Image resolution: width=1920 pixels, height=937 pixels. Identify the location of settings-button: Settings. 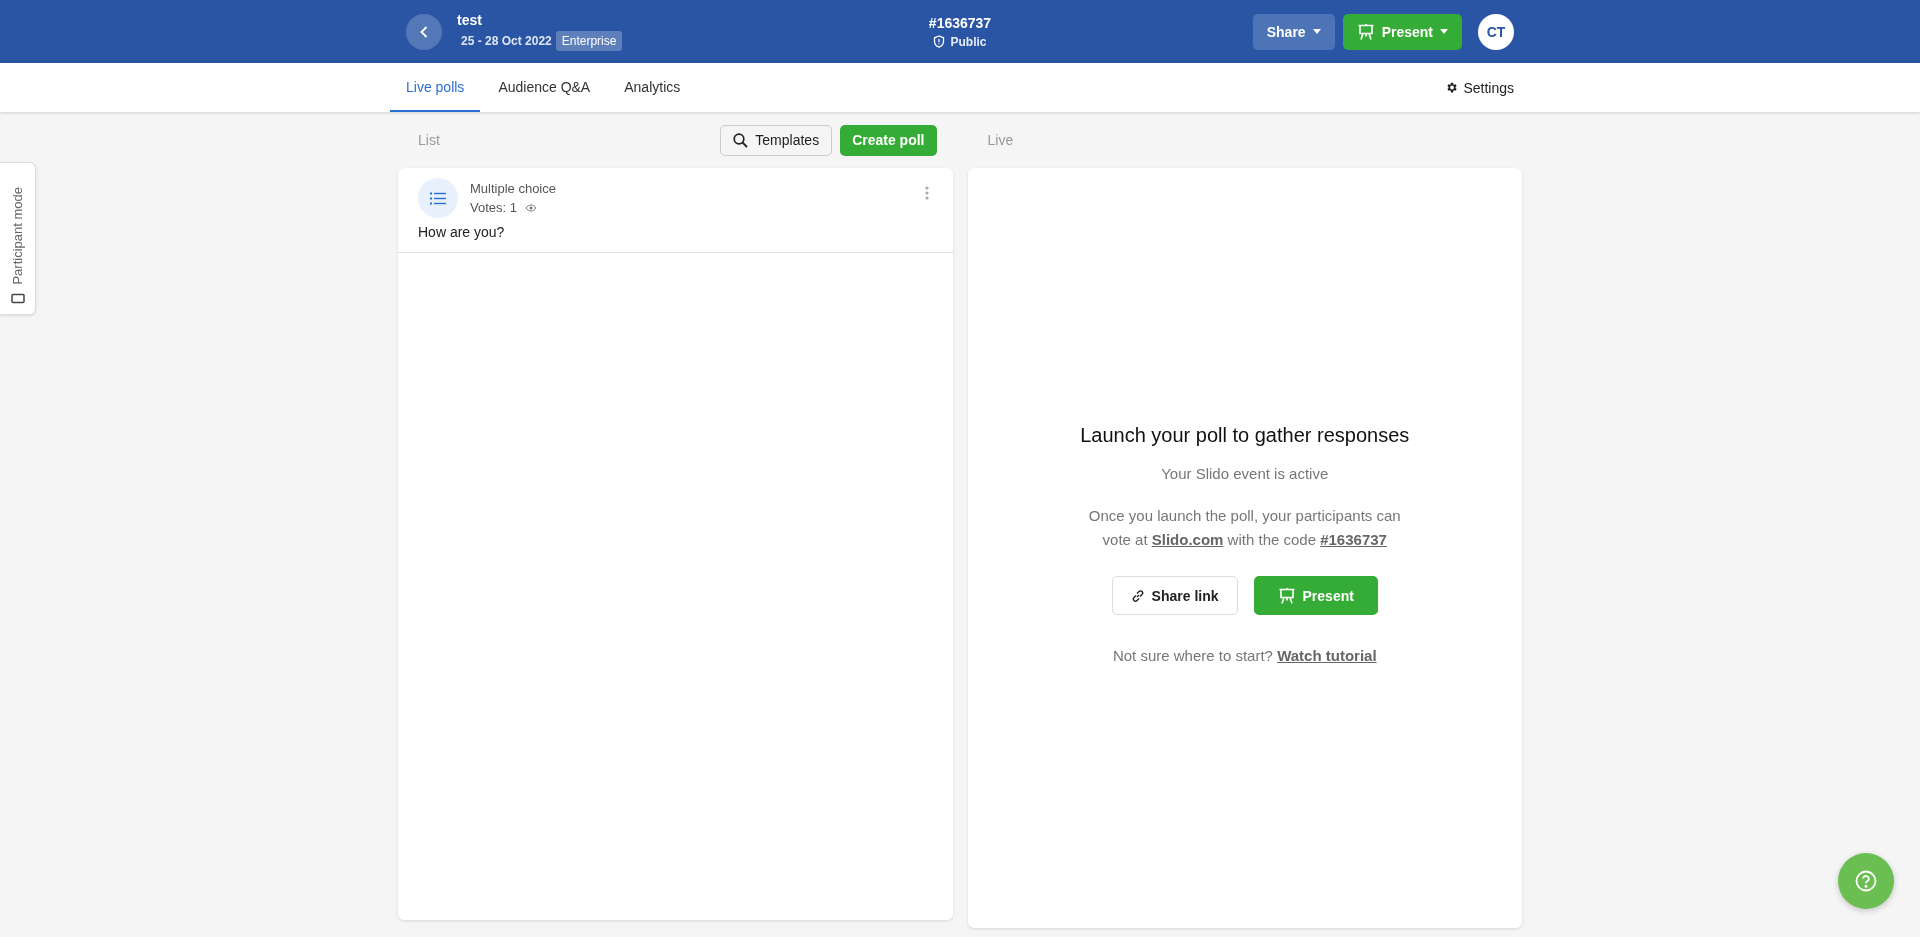
(1479, 87).